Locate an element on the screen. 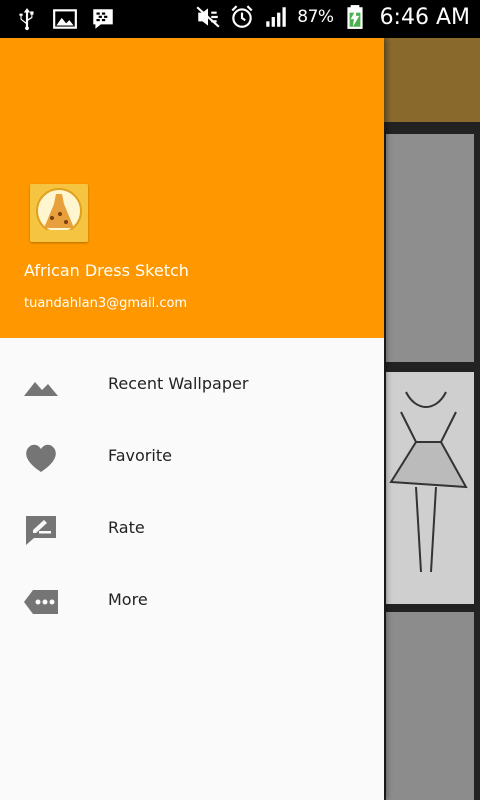 Image resolution: width=480 pixels, height=800 pixels. menu-item-more: More is located at coordinates (192, 602).